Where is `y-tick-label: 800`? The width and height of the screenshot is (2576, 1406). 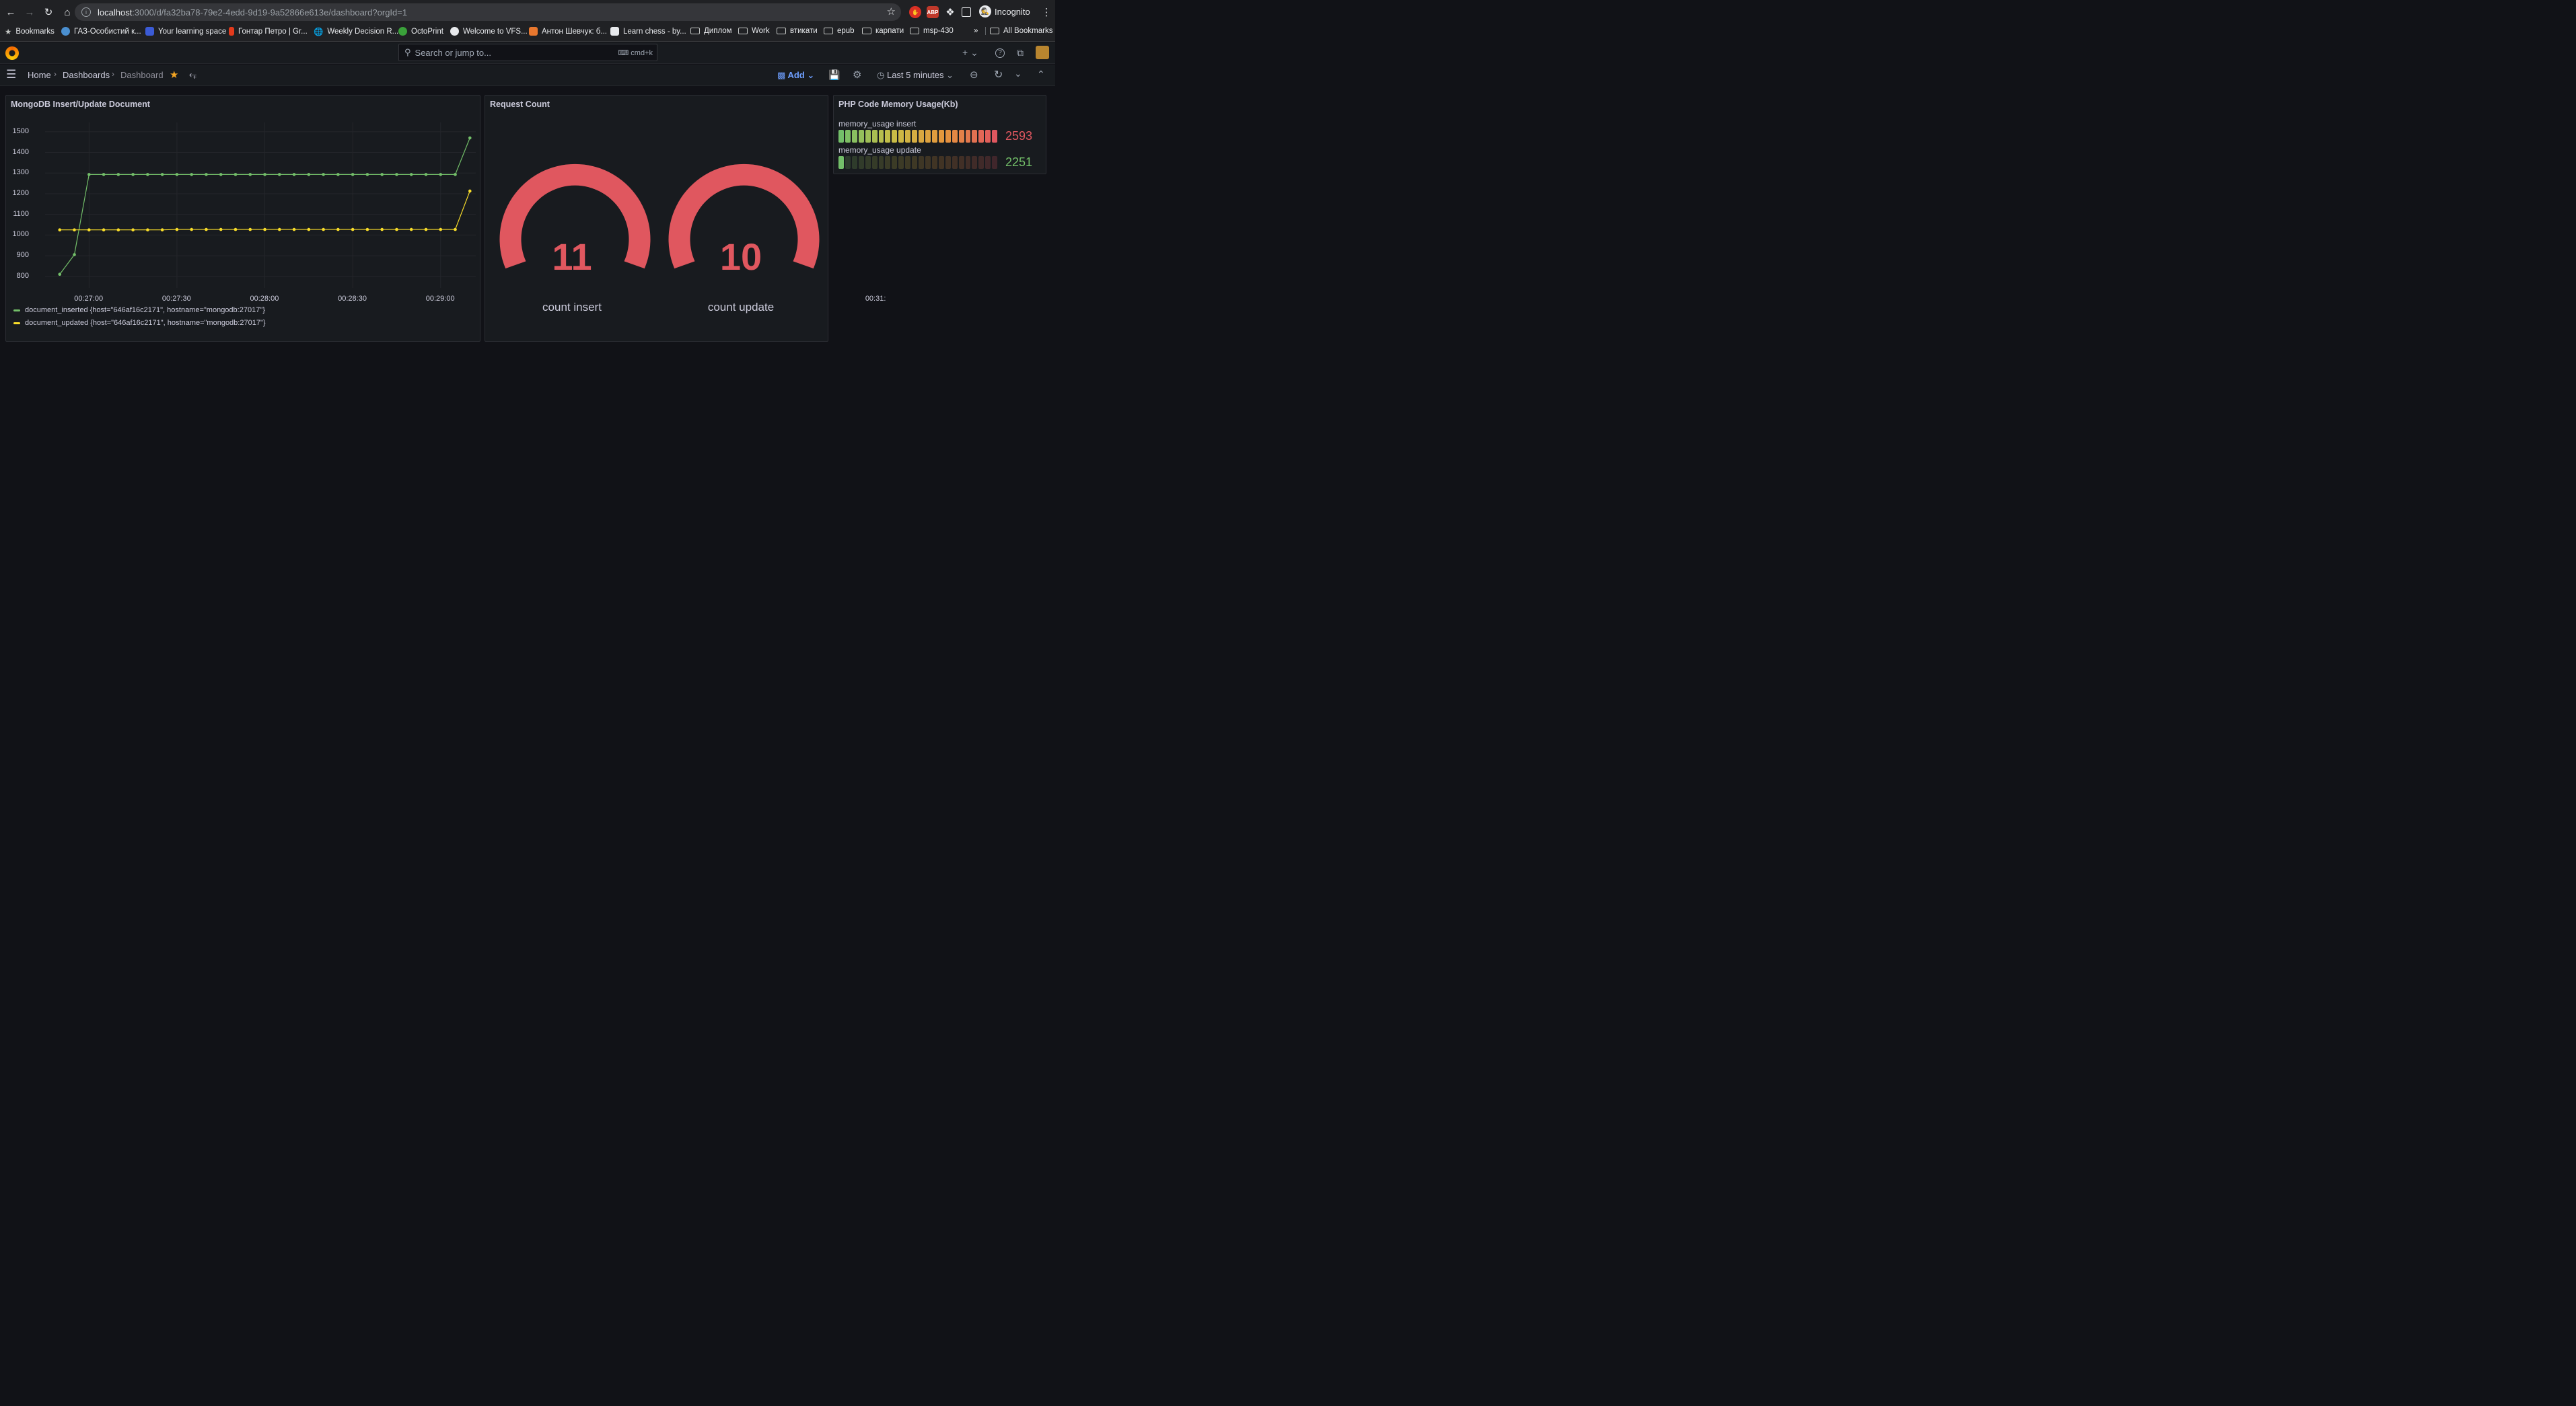
y-tick-label: 800 is located at coordinates (22, 275).